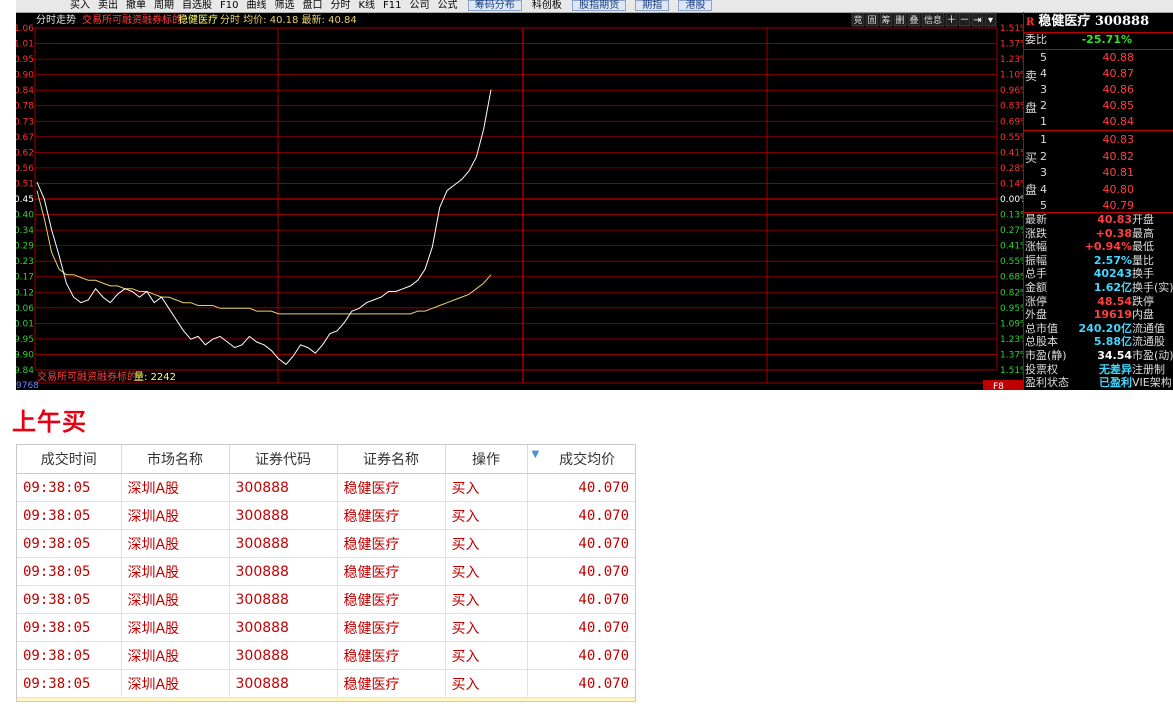 This screenshot has height=704, width=1173. What do you see at coordinates (1098, 122) in the screenshot?
I see `order-book-row: 1 40.84` at bounding box center [1098, 122].